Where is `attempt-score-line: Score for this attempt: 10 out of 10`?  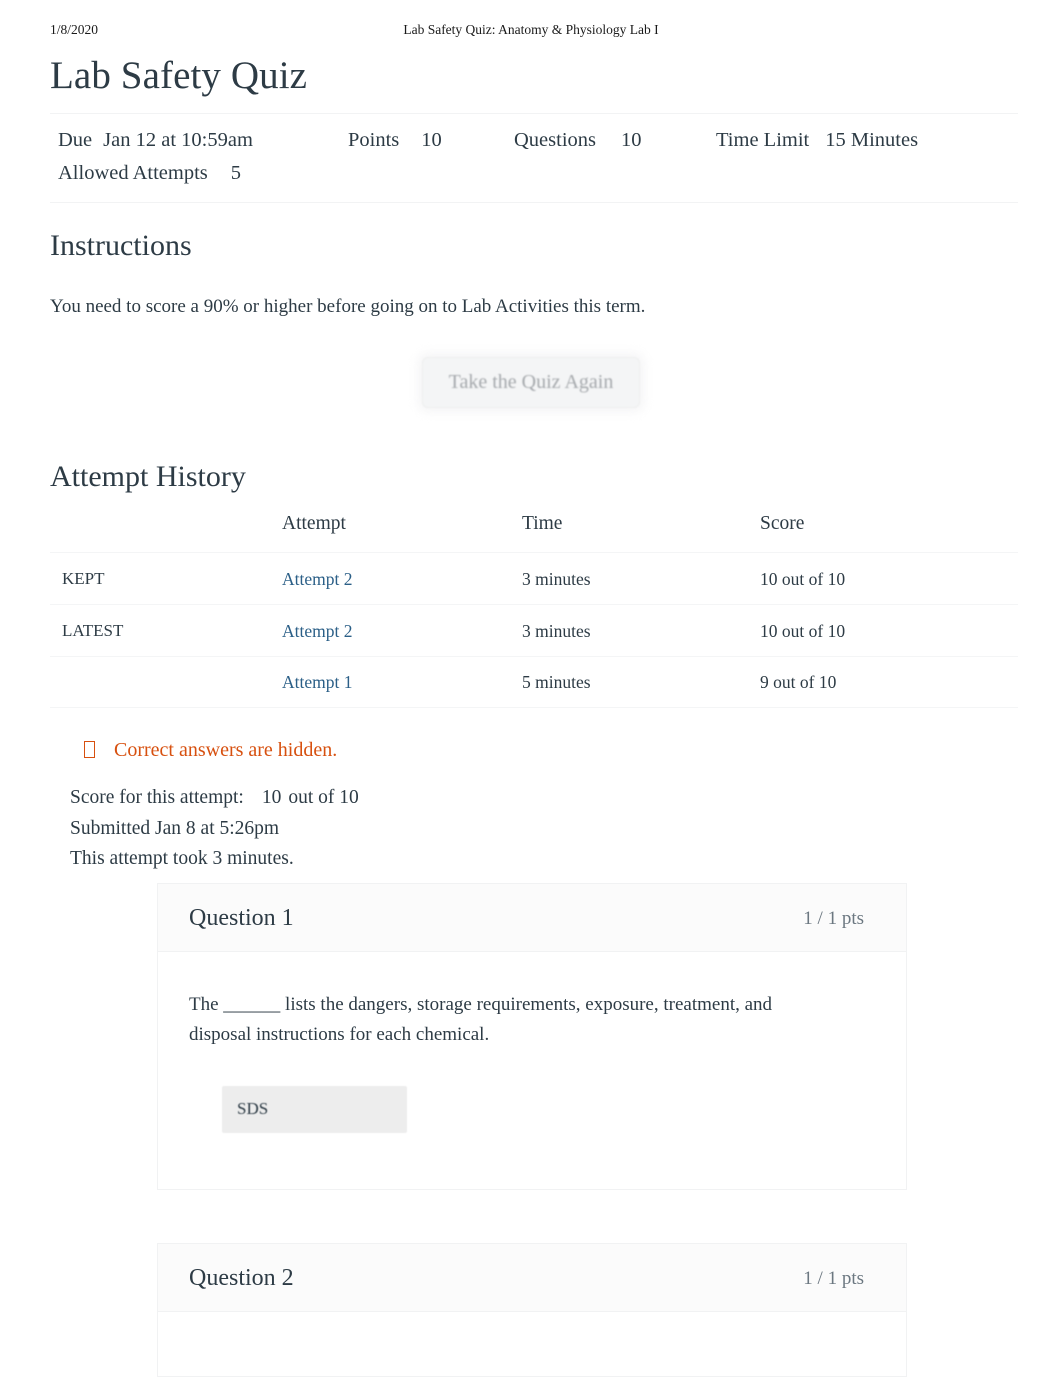
attempt-score-line: Score for this attempt: 10 out of 10 is located at coordinates (214, 798).